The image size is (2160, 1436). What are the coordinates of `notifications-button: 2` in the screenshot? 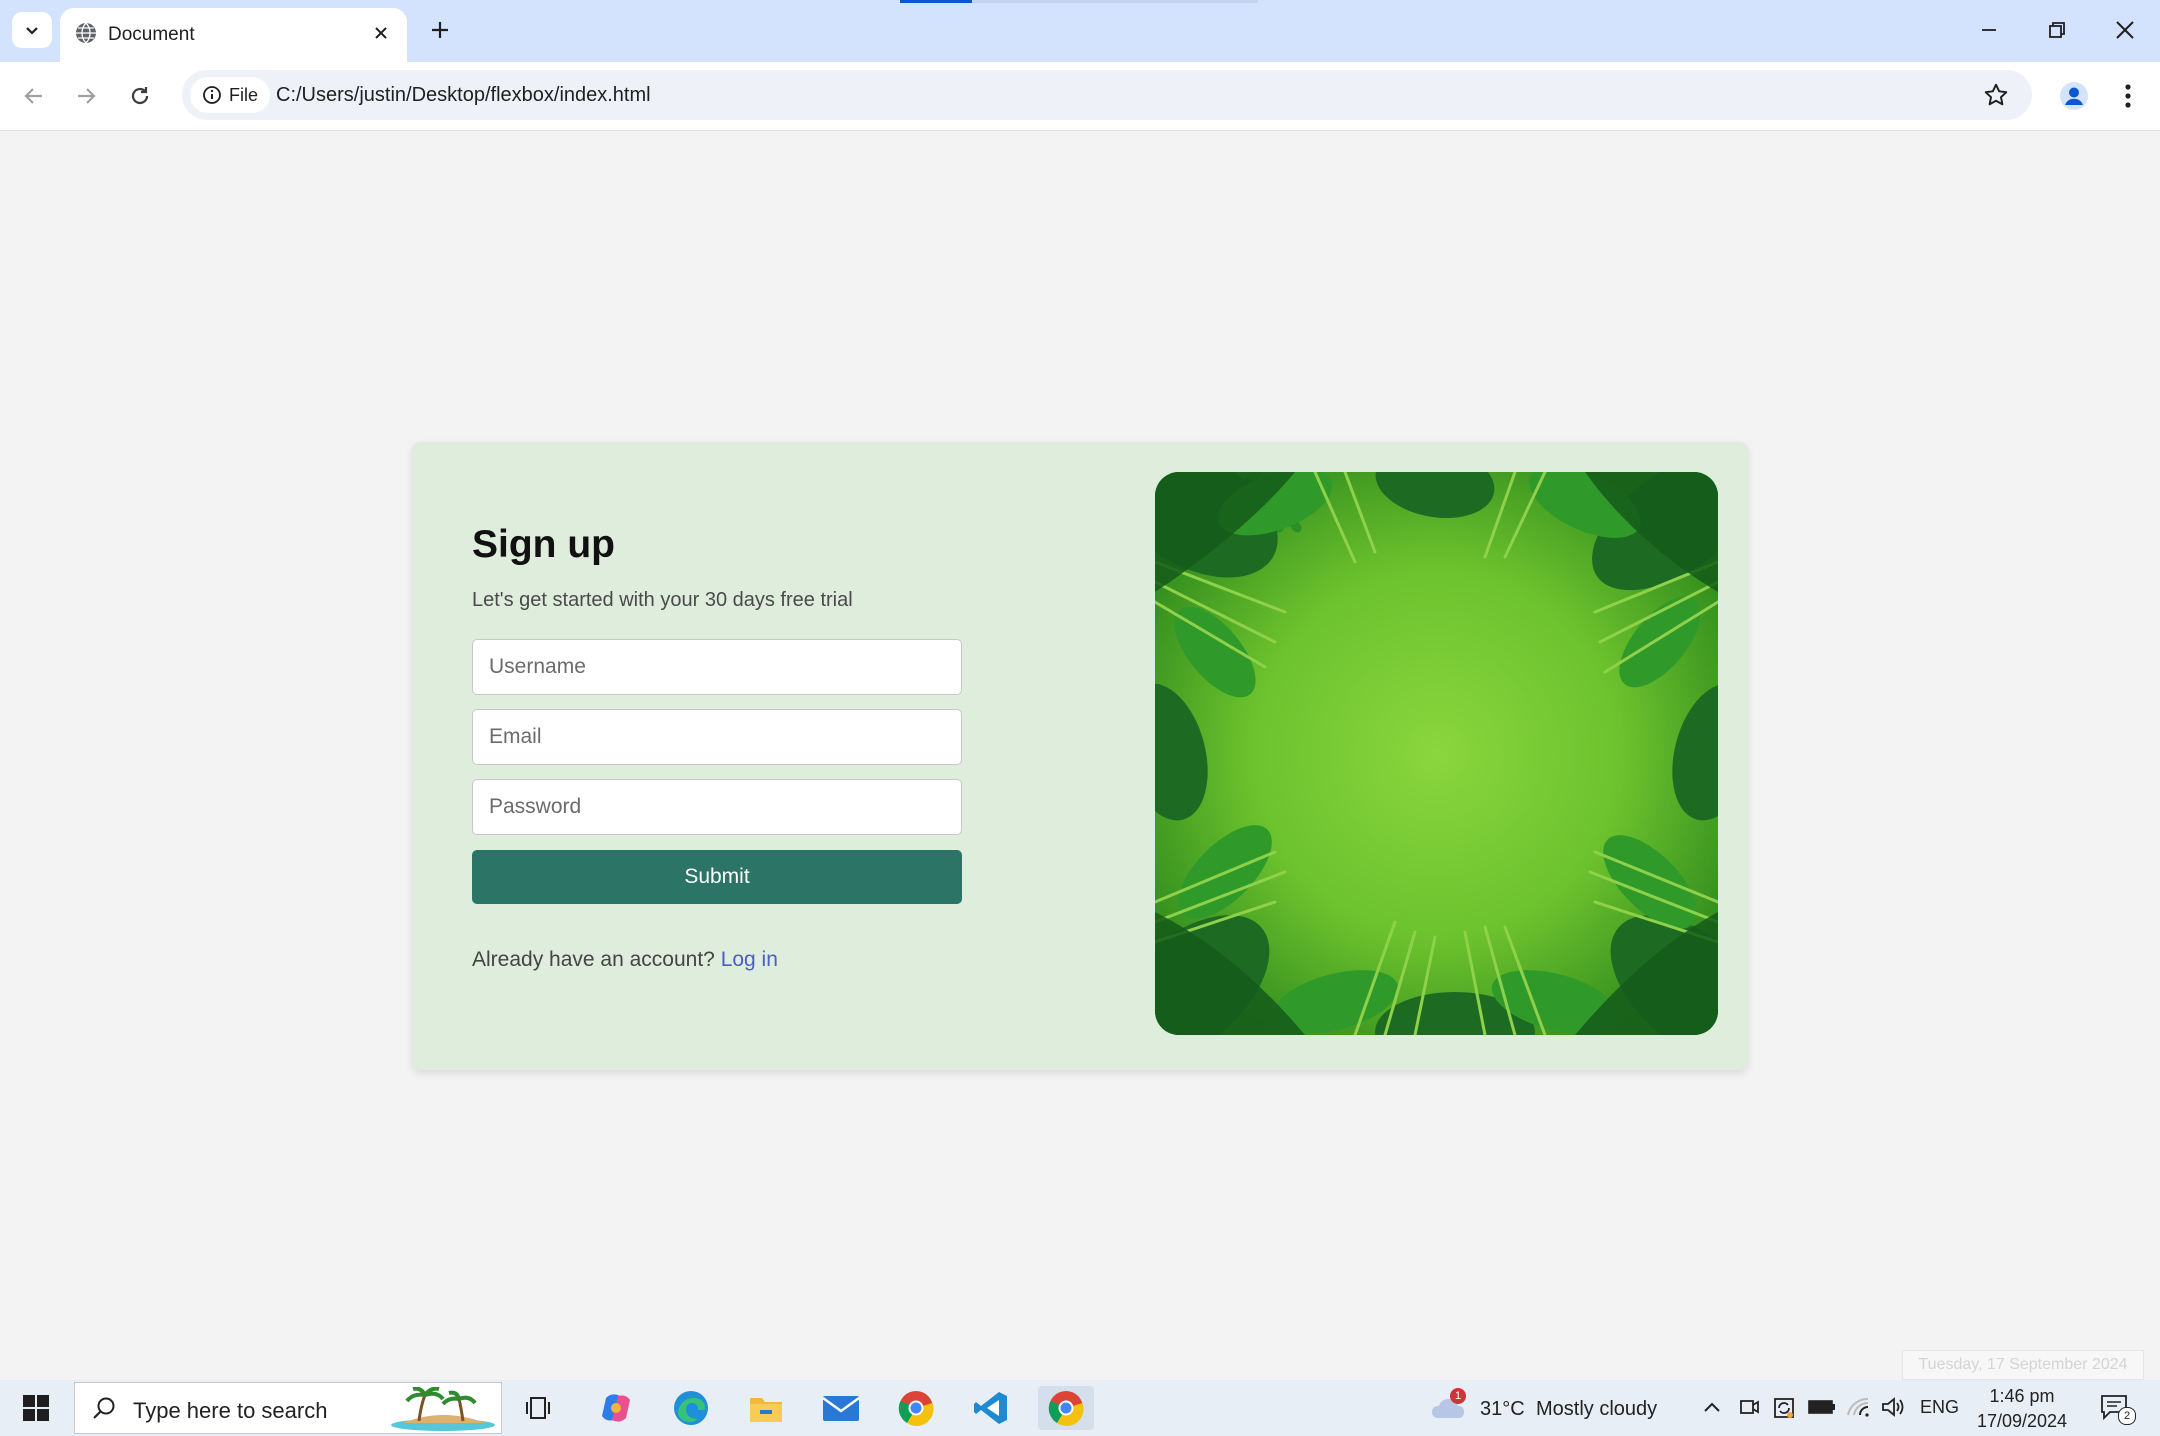 It's located at (2116, 1408).